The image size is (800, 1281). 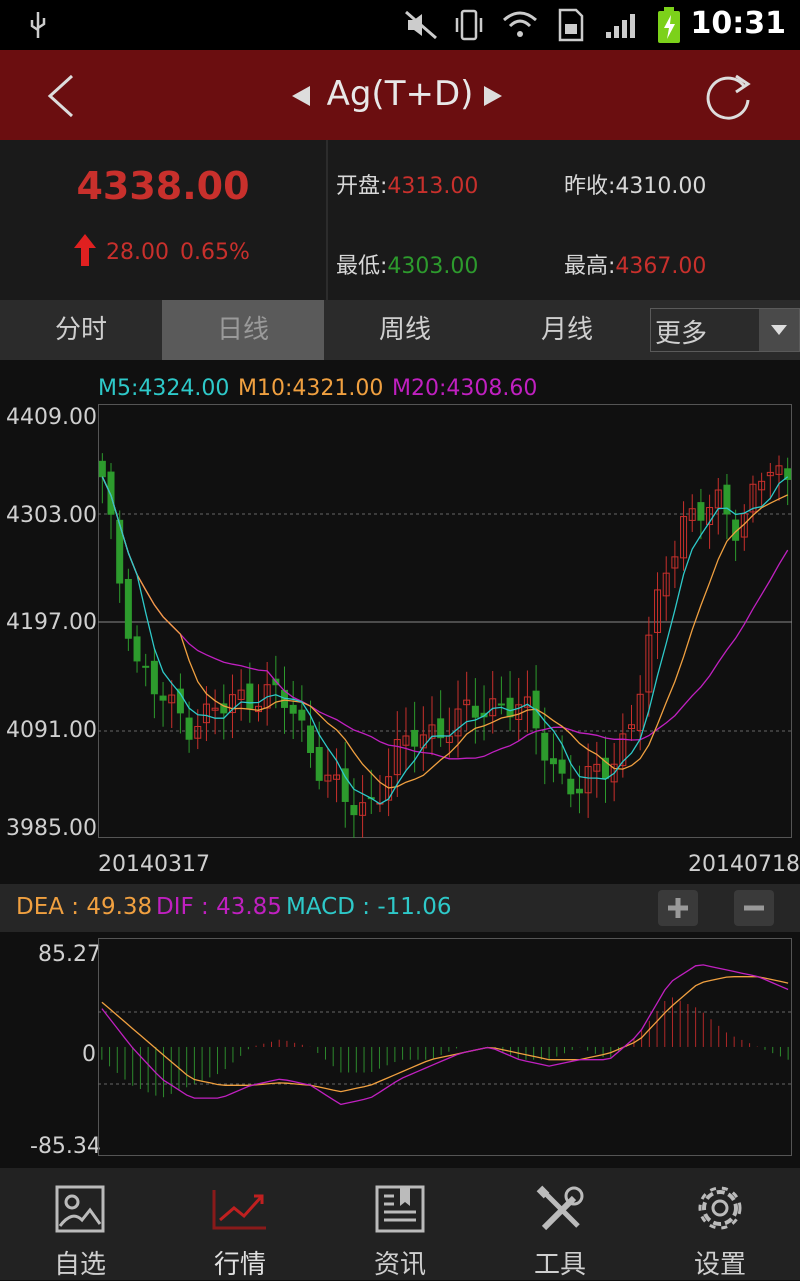 What do you see at coordinates (137, 252) in the screenshot?
I see `change-value: 28.00` at bounding box center [137, 252].